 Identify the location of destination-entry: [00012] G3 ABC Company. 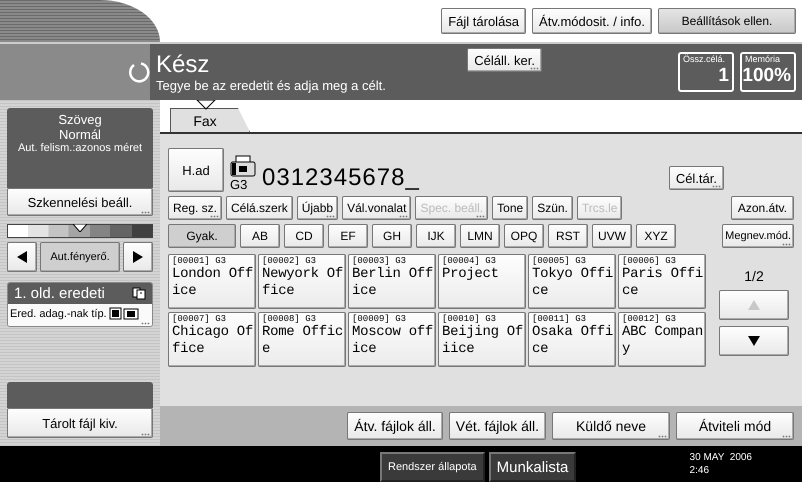
(662, 339).